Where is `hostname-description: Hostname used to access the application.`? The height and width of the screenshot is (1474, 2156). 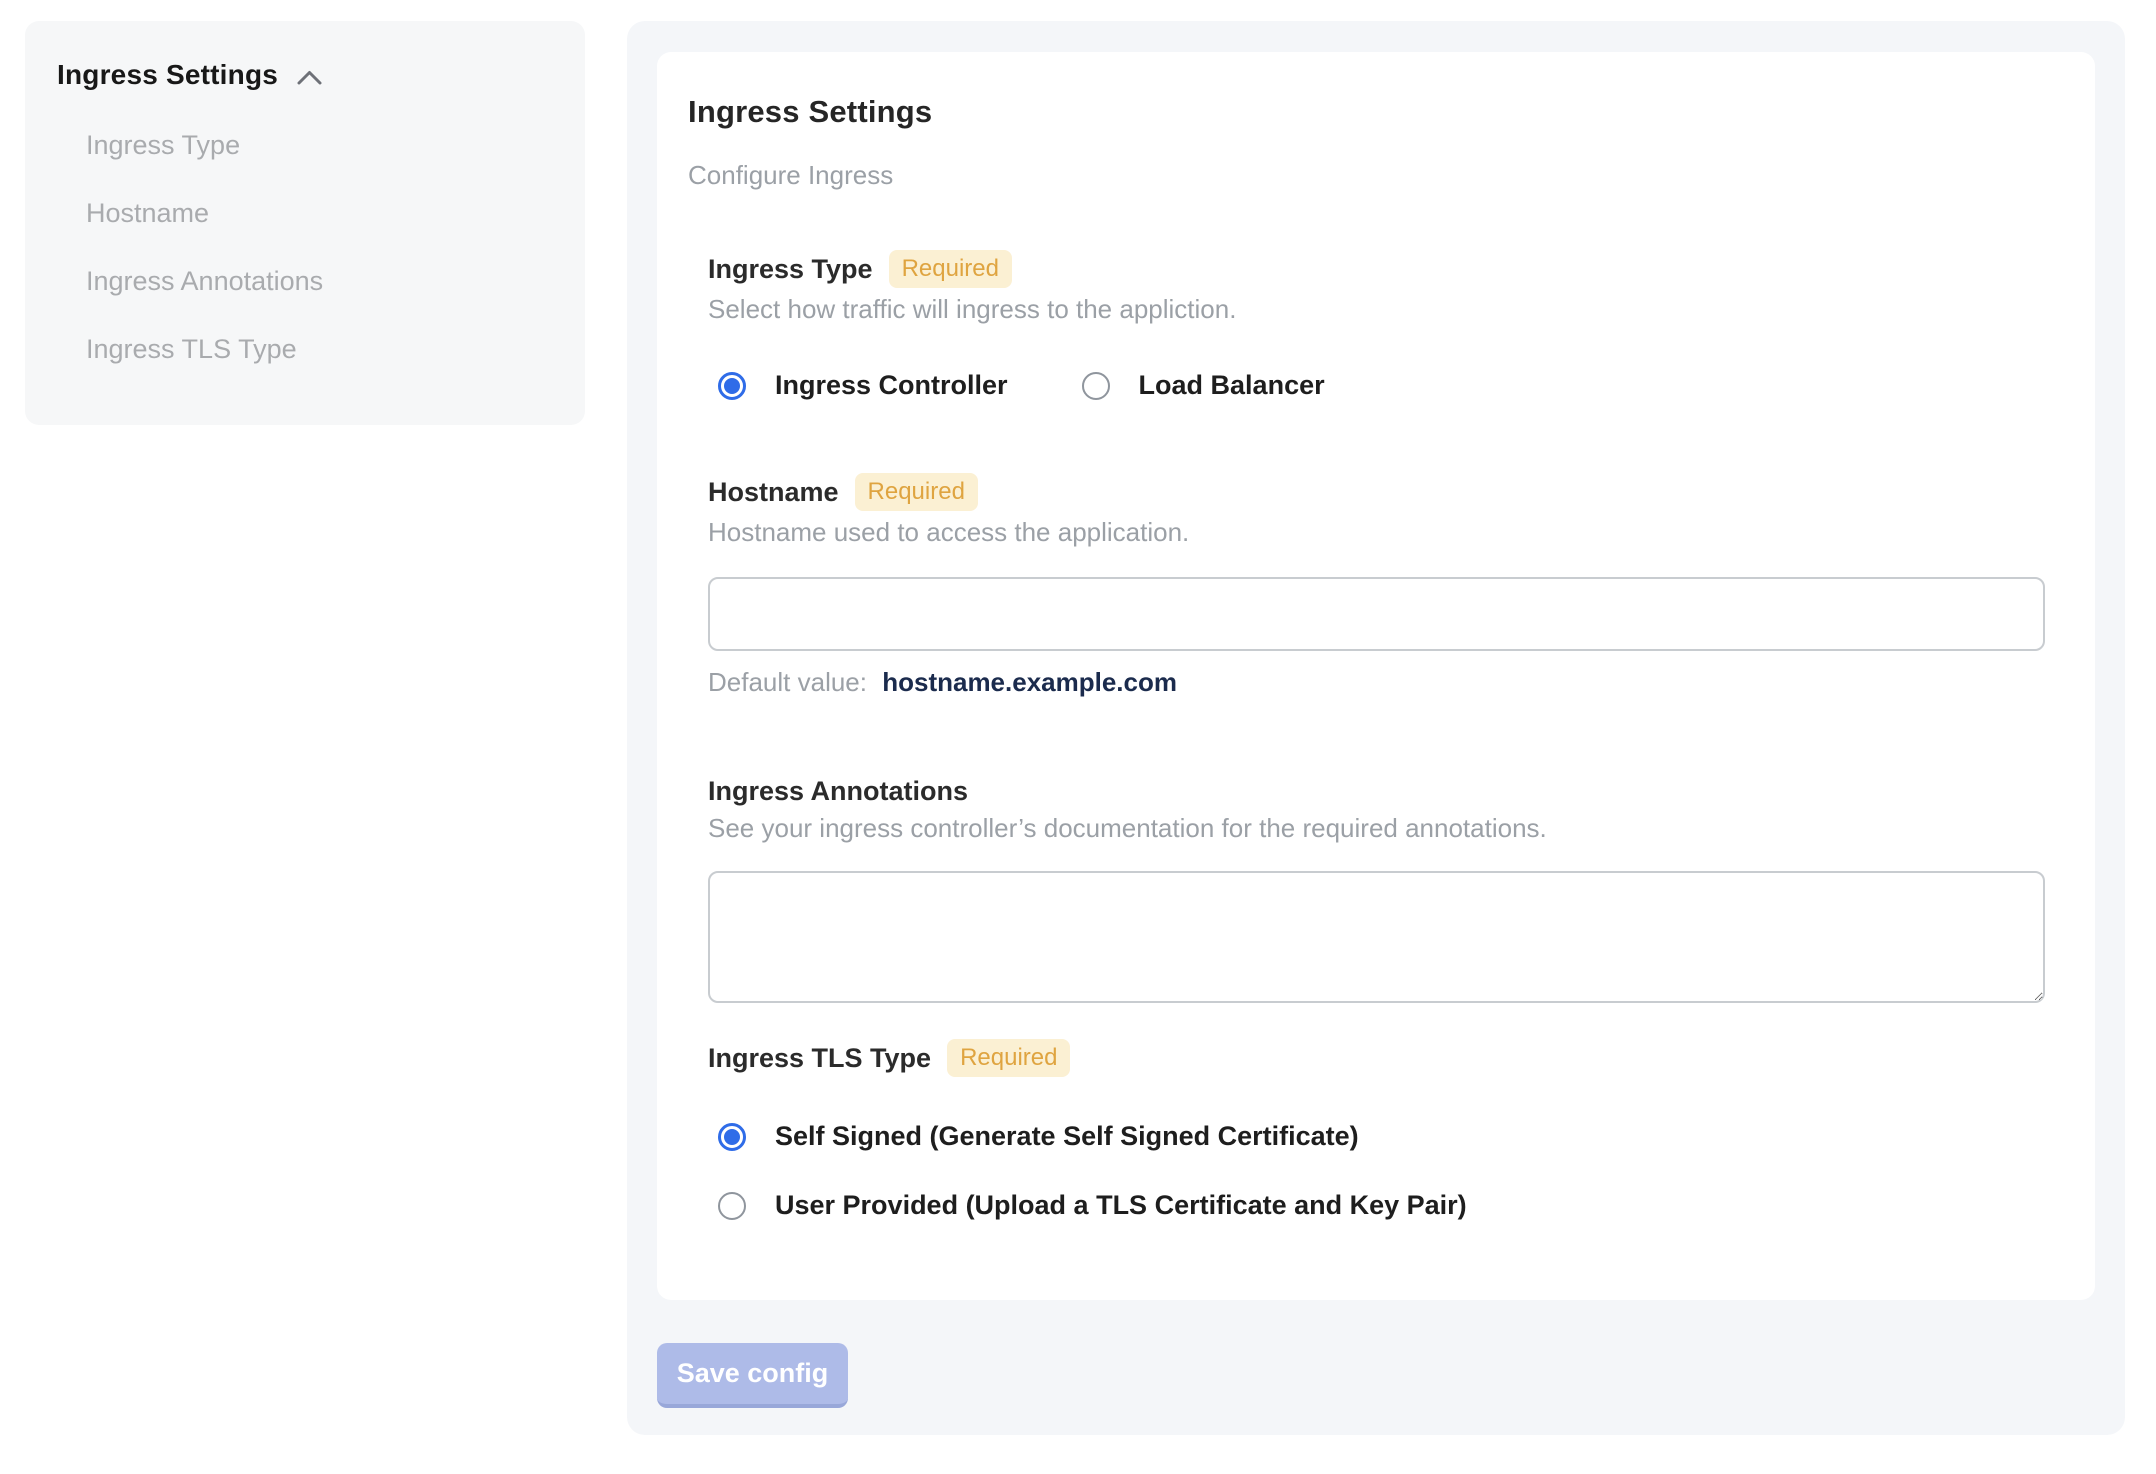 hostname-description: Hostname used to access the application. is located at coordinates (949, 532).